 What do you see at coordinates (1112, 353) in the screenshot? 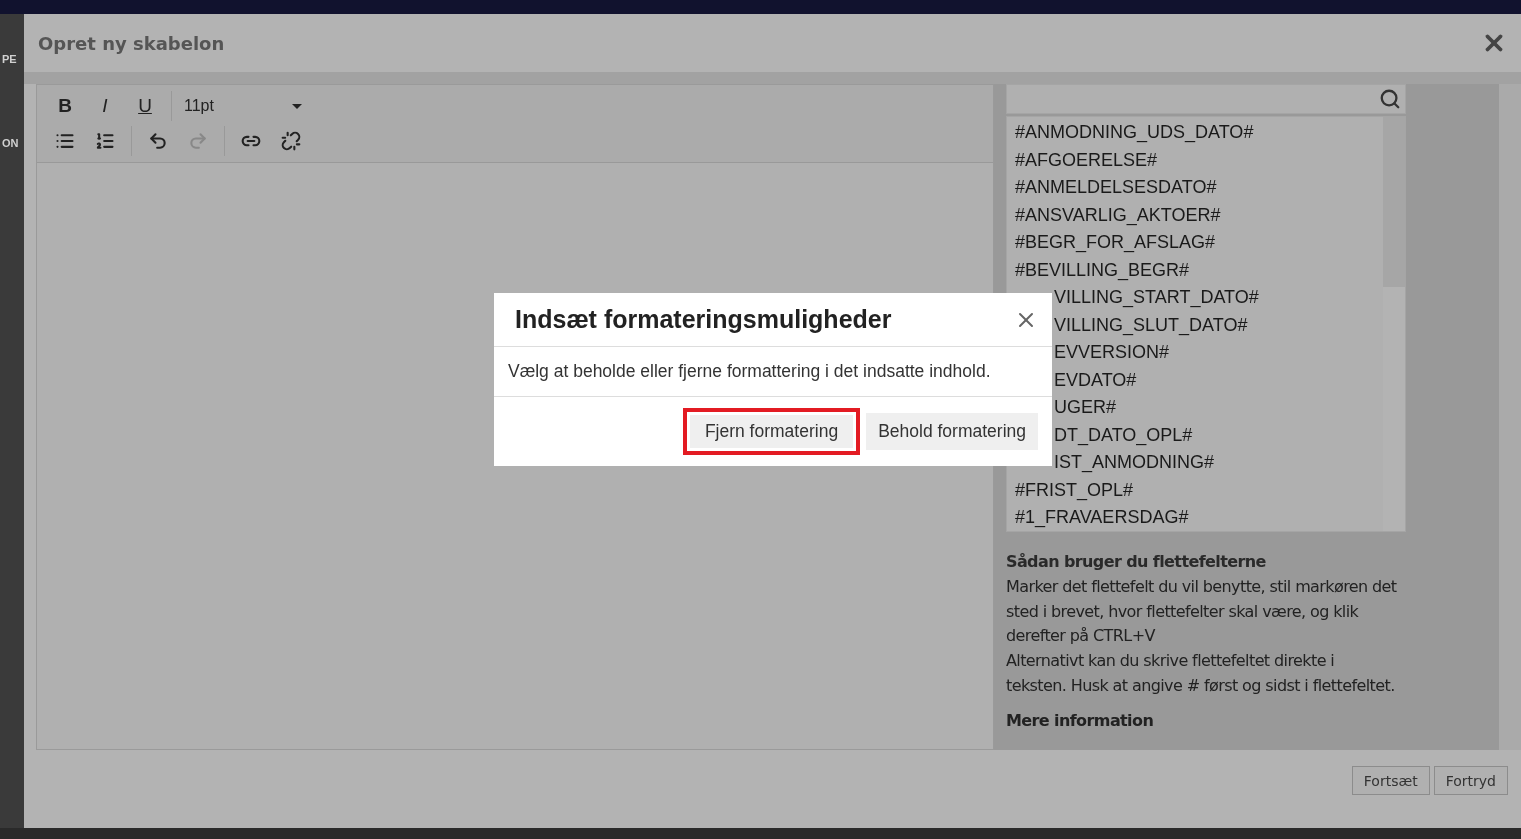
I see `merge-field-item: EVVERSION#` at bounding box center [1112, 353].